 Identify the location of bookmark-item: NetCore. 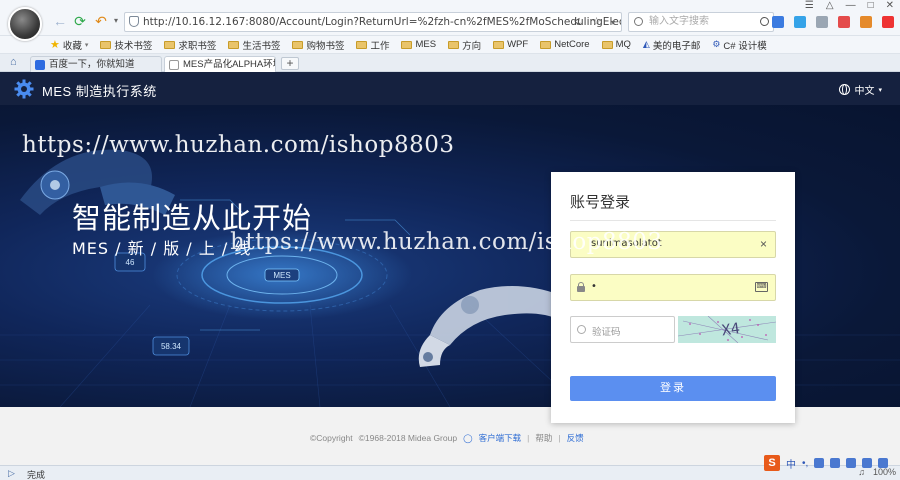
(565, 44).